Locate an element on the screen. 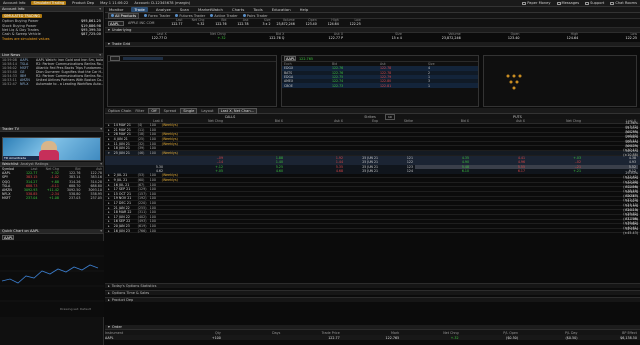 Image resolution: width=640 pixels, height=345 pixels. put-last-cell: 4.38 is located at coordinates (610, 158).